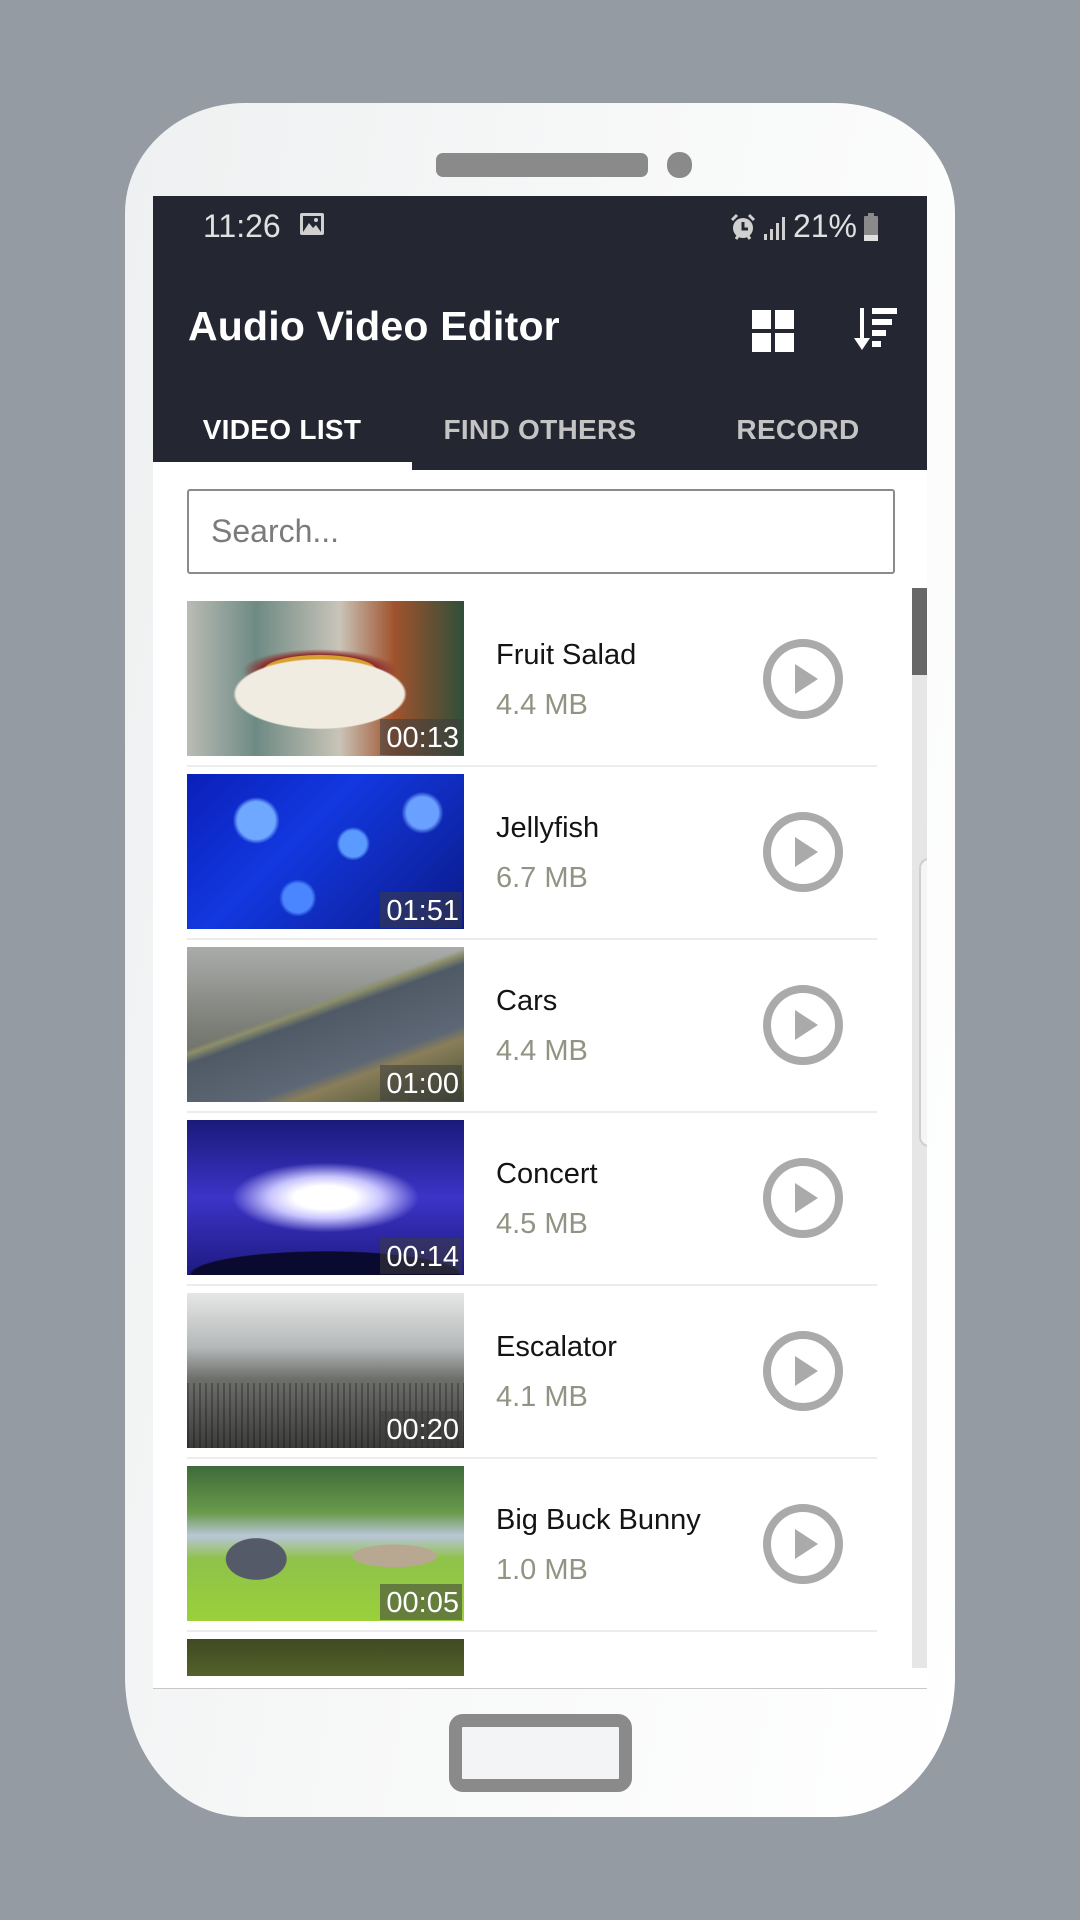 Image resolution: width=1080 pixels, height=1920 pixels. What do you see at coordinates (774, 228) in the screenshot?
I see `signal-icon` at bounding box center [774, 228].